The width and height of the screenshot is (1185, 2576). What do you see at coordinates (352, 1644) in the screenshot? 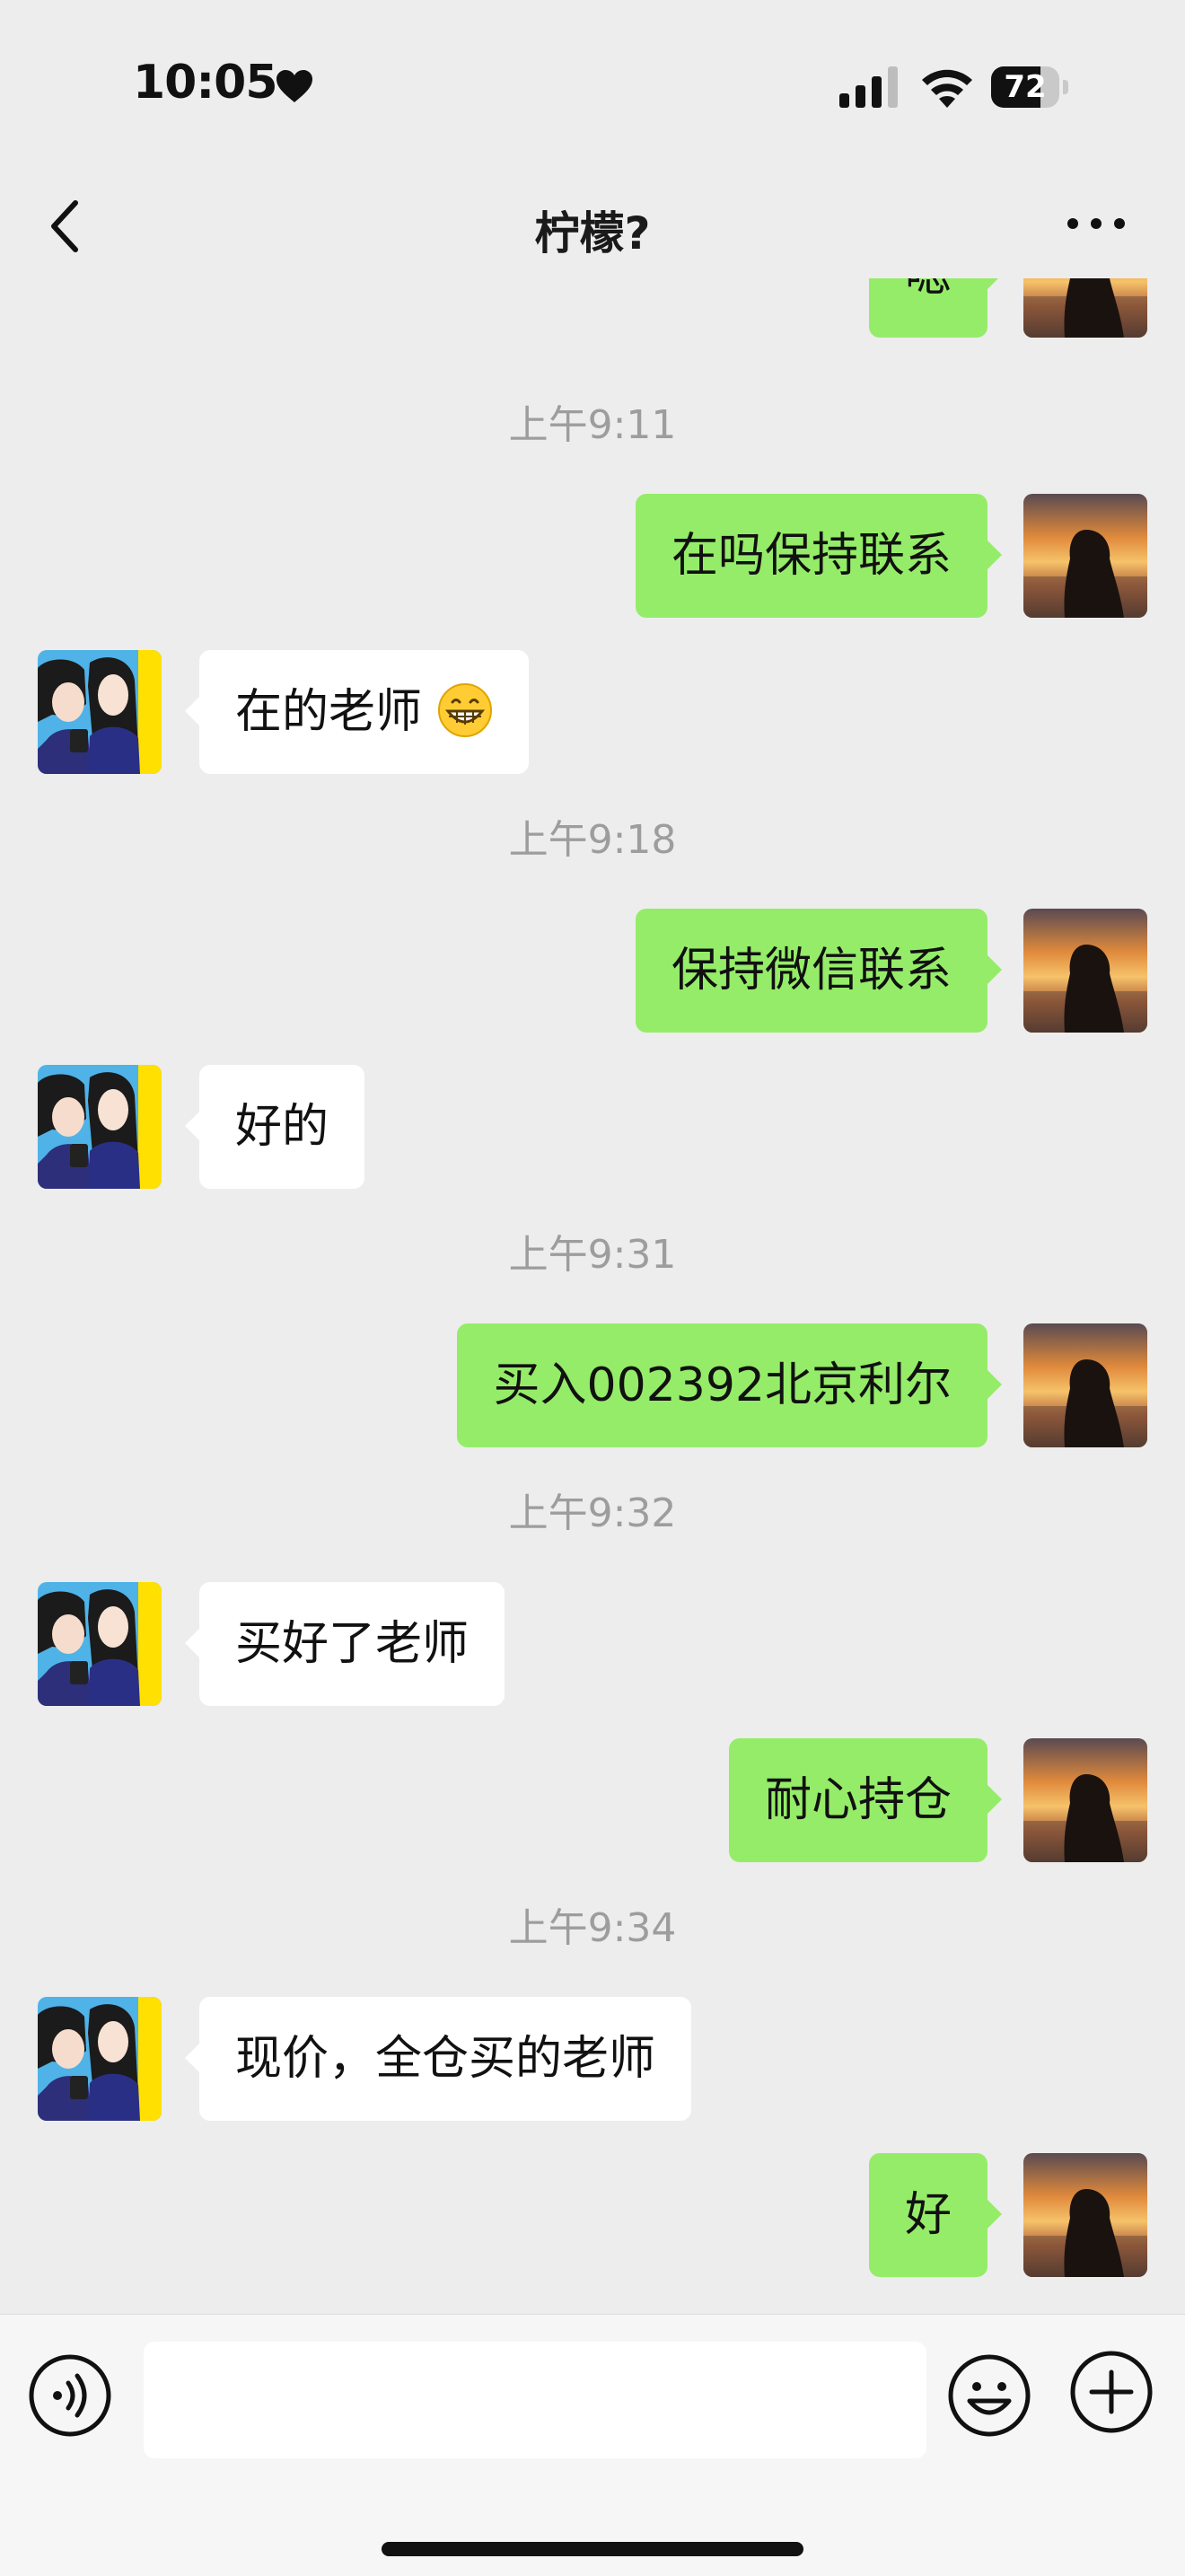
I see `message-text: 买好了老师` at bounding box center [352, 1644].